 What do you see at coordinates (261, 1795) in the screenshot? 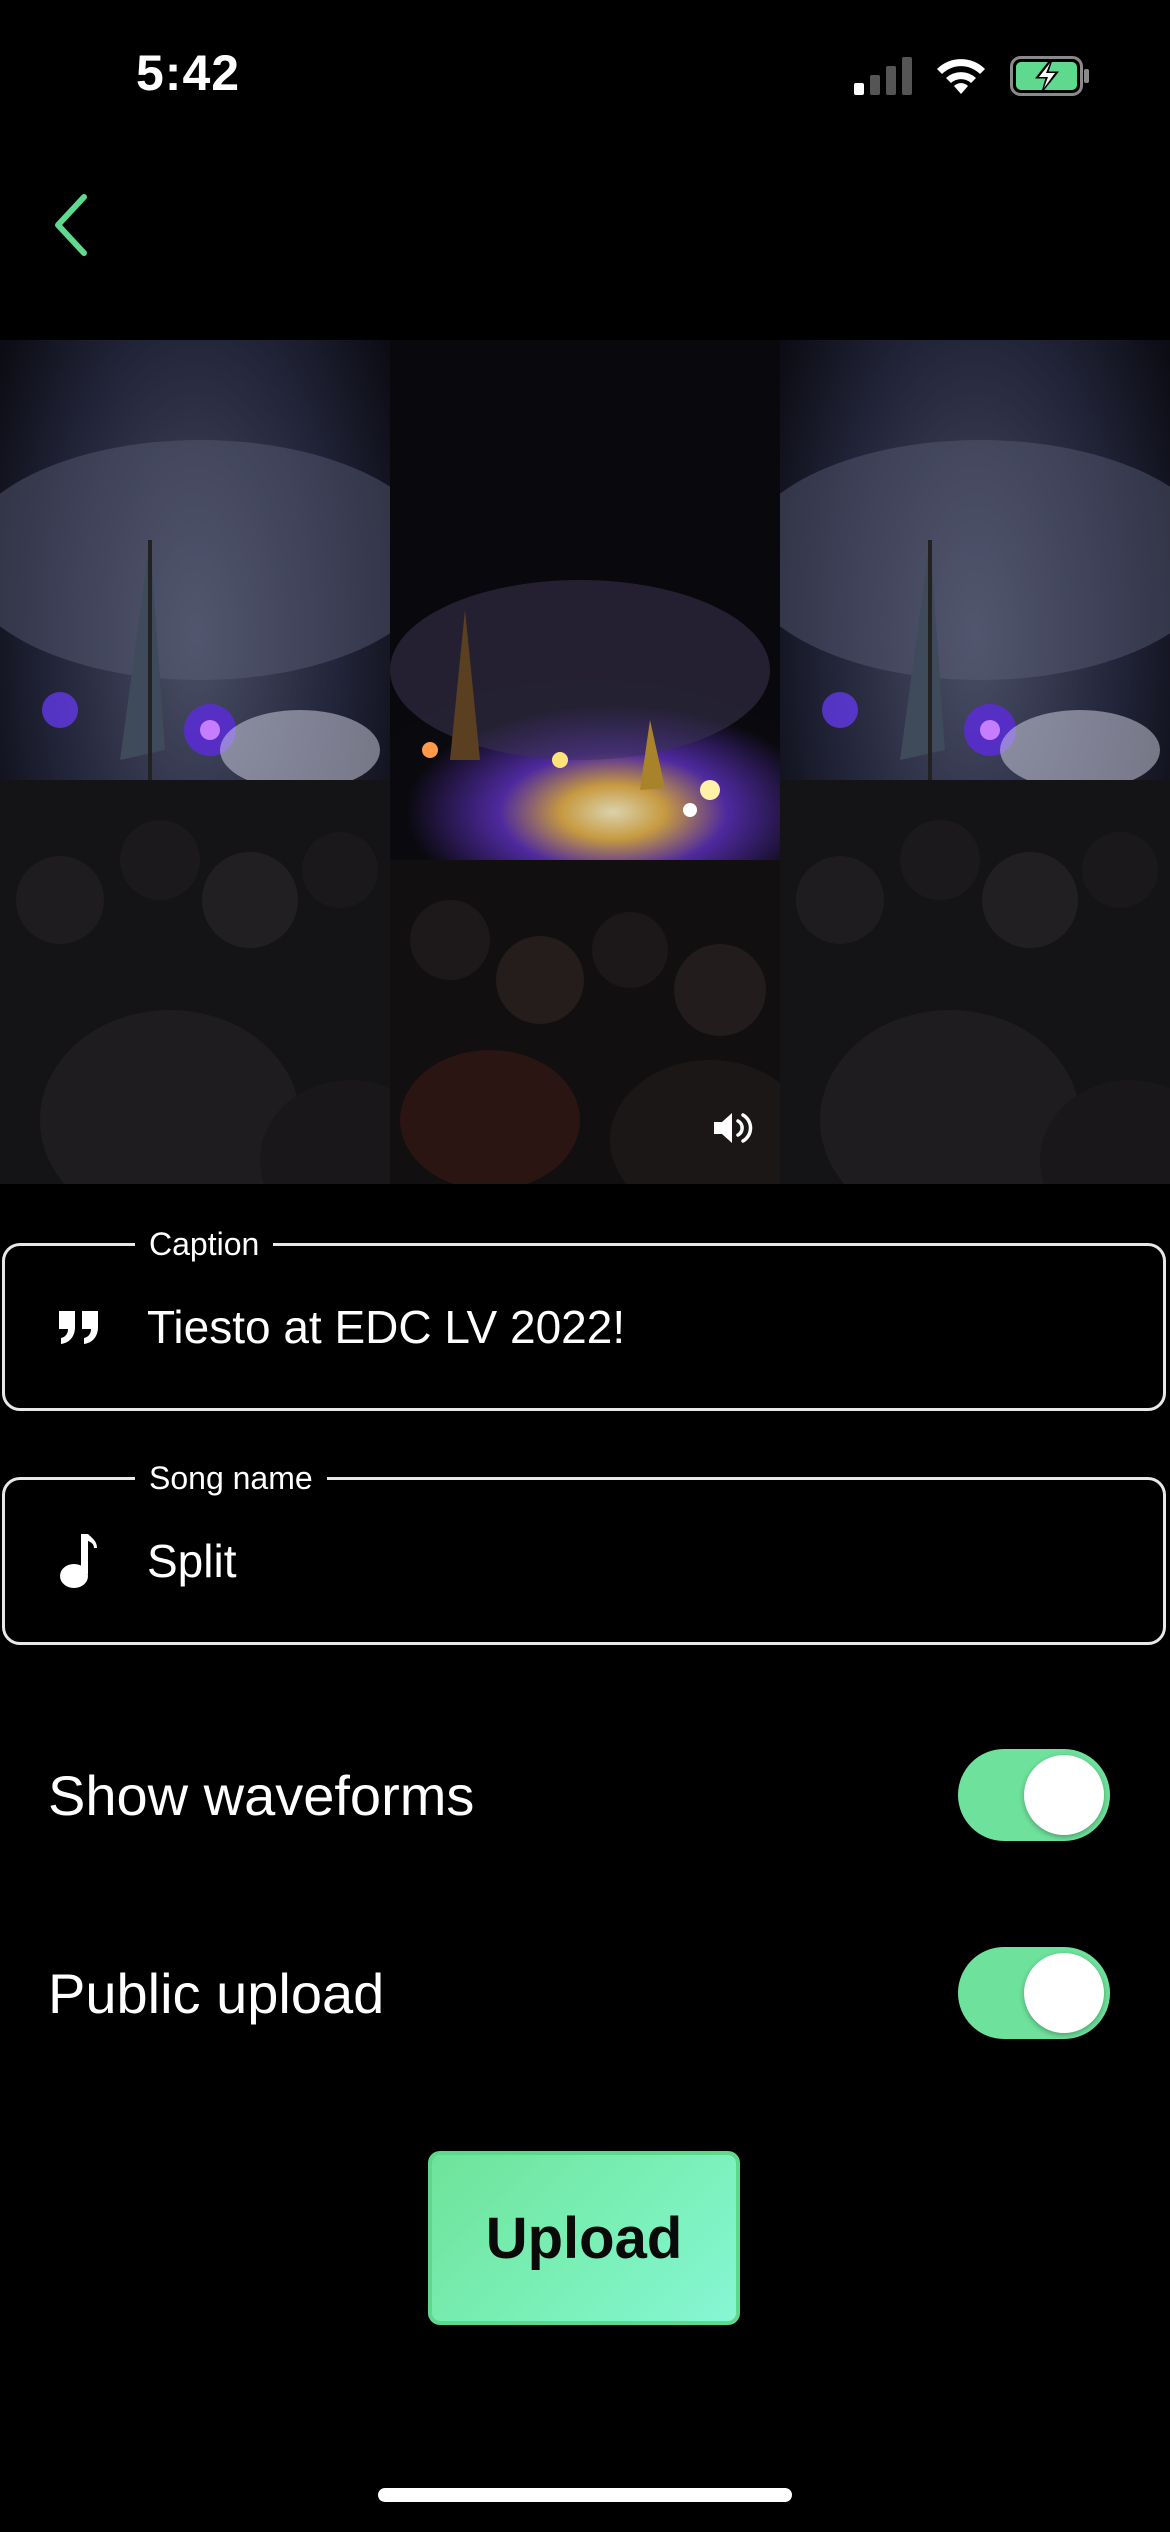
I see `show-waveforms-label: Show waveforms` at bounding box center [261, 1795].